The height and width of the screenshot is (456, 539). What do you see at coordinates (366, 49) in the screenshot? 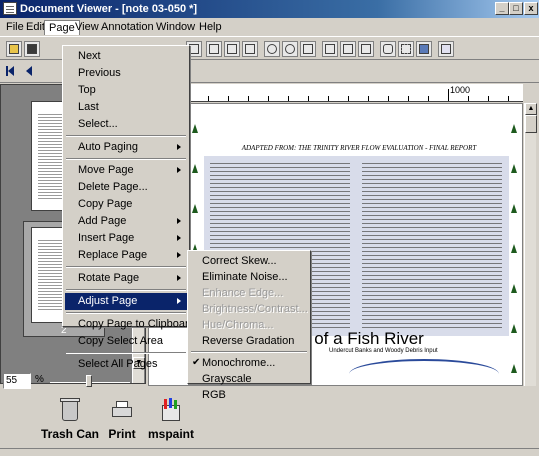
I see `view-multi-icon` at bounding box center [366, 49].